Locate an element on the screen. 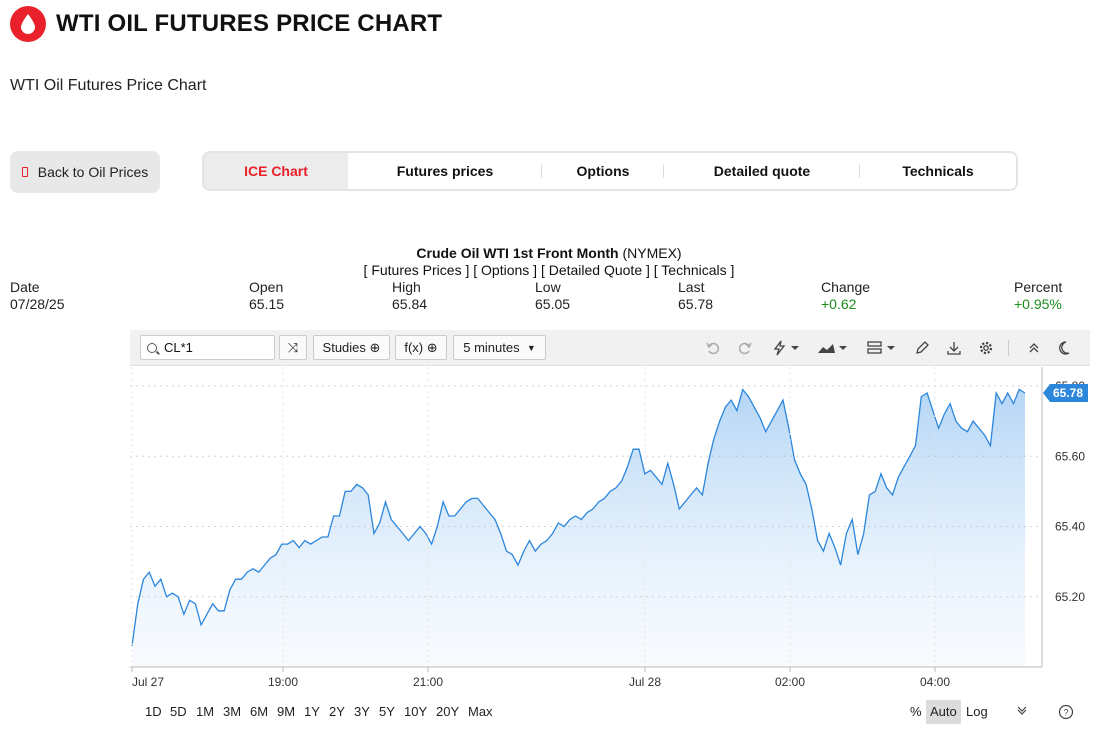 The image size is (1098, 732). pencil-icon is located at coordinates (922, 348).